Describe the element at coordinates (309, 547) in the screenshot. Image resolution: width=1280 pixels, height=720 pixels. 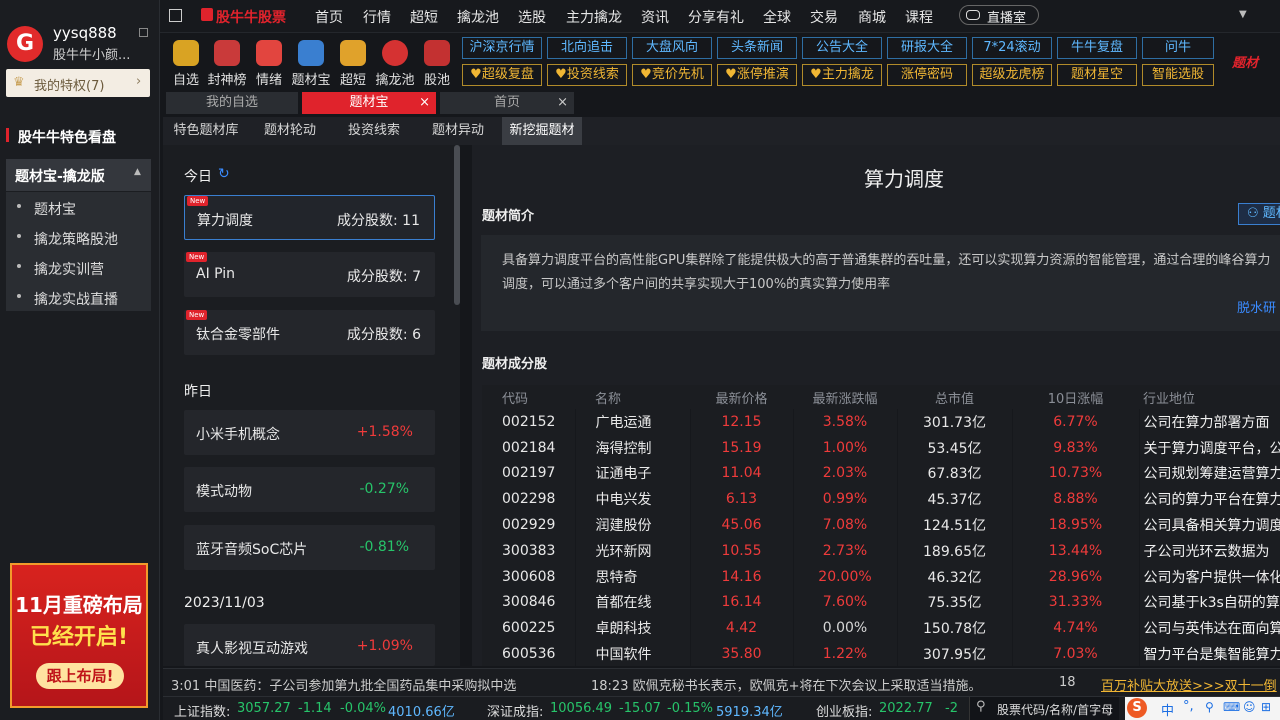
I see `list-item: 蓝牙音频SoC芯片 -0.81%` at that location.